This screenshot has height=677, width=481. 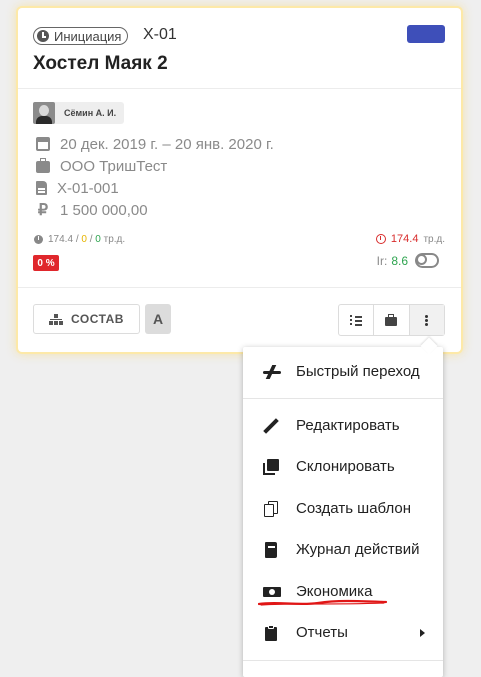 I want to click on ruble-icon: ₽, so click(x=43, y=210).